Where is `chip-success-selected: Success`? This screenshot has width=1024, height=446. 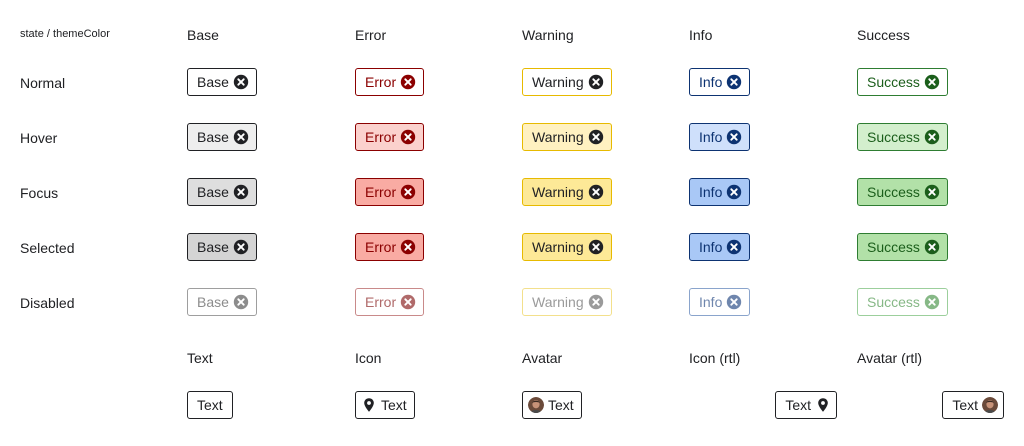 chip-success-selected: Success is located at coordinates (902, 247).